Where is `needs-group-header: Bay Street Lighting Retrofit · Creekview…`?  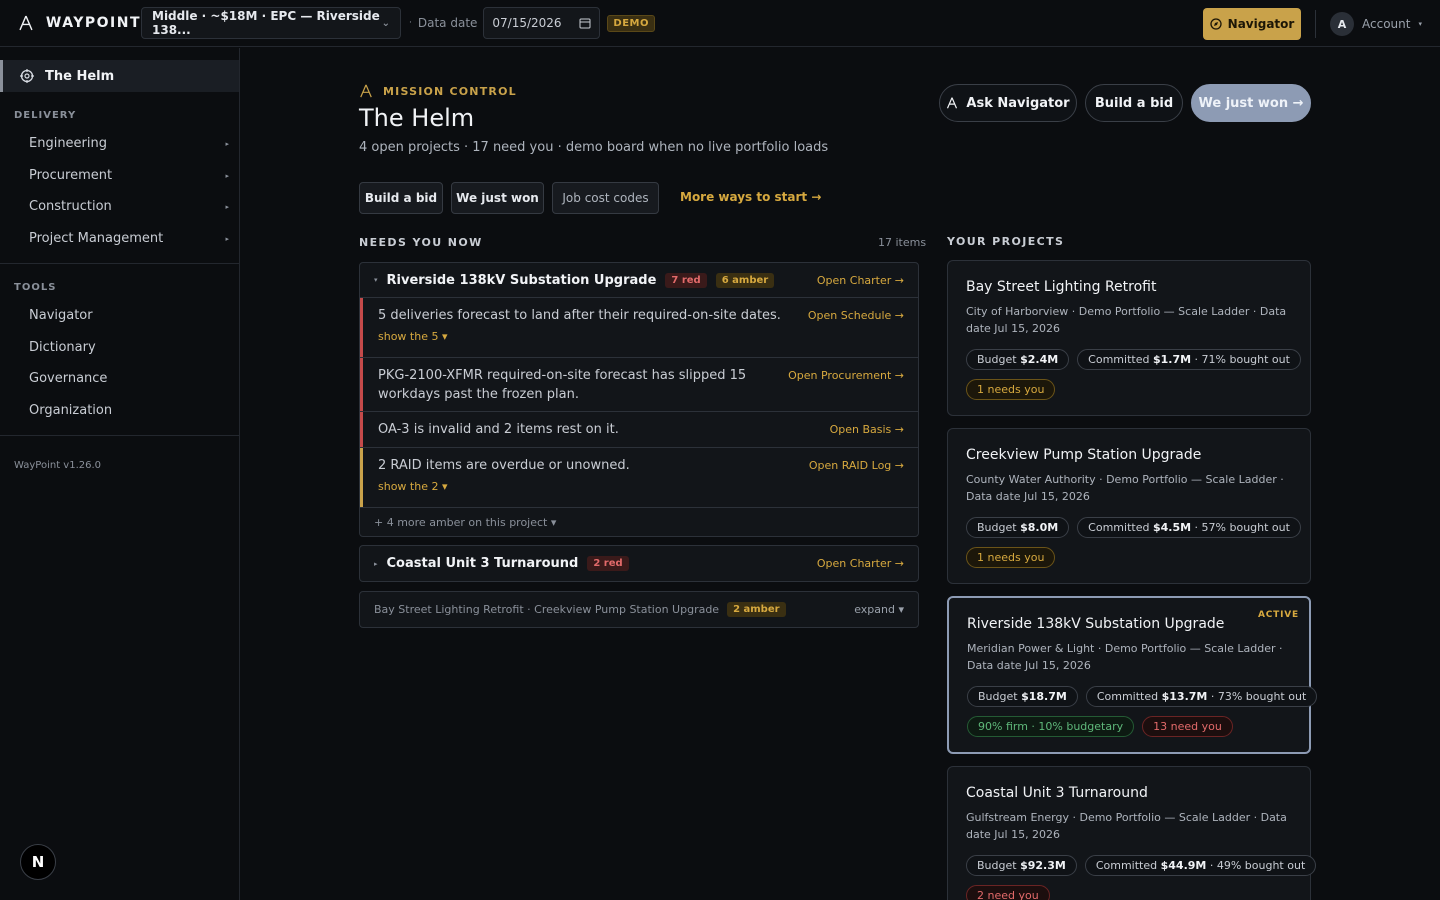 needs-group-header: Bay Street Lighting Retrofit · Creekview… is located at coordinates (639, 609).